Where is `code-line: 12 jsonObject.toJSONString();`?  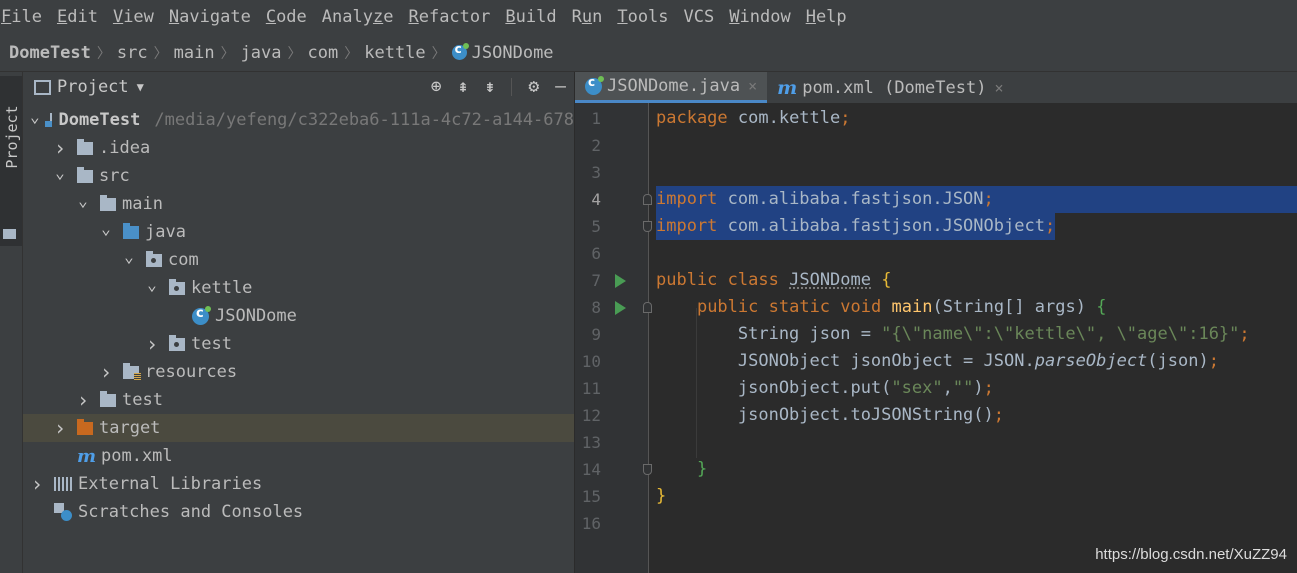
code-line: 12 jsonObject.toJSONString(); is located at coordinates (936, 415).